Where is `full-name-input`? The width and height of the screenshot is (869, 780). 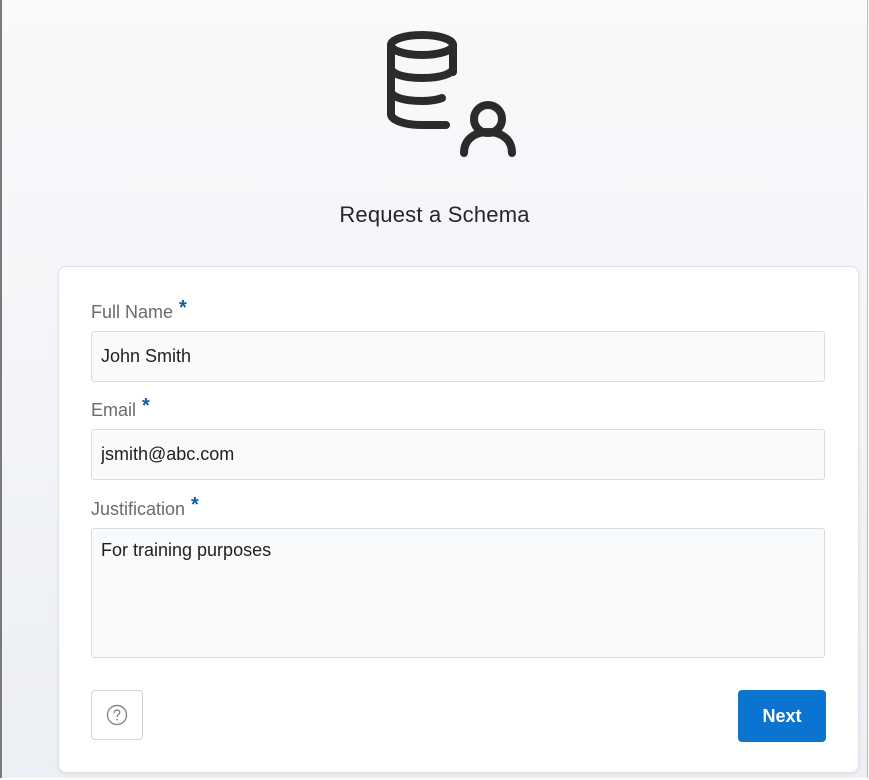
full-name-input is located at coordinates (458, 356).